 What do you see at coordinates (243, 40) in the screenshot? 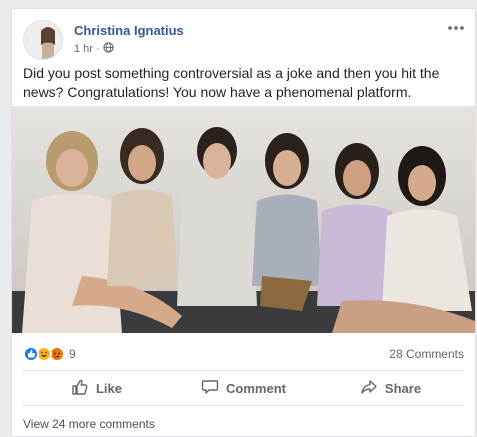
I see `post-header: Christina Ignatius 1 hr ·` at bounding box center [243, 40].